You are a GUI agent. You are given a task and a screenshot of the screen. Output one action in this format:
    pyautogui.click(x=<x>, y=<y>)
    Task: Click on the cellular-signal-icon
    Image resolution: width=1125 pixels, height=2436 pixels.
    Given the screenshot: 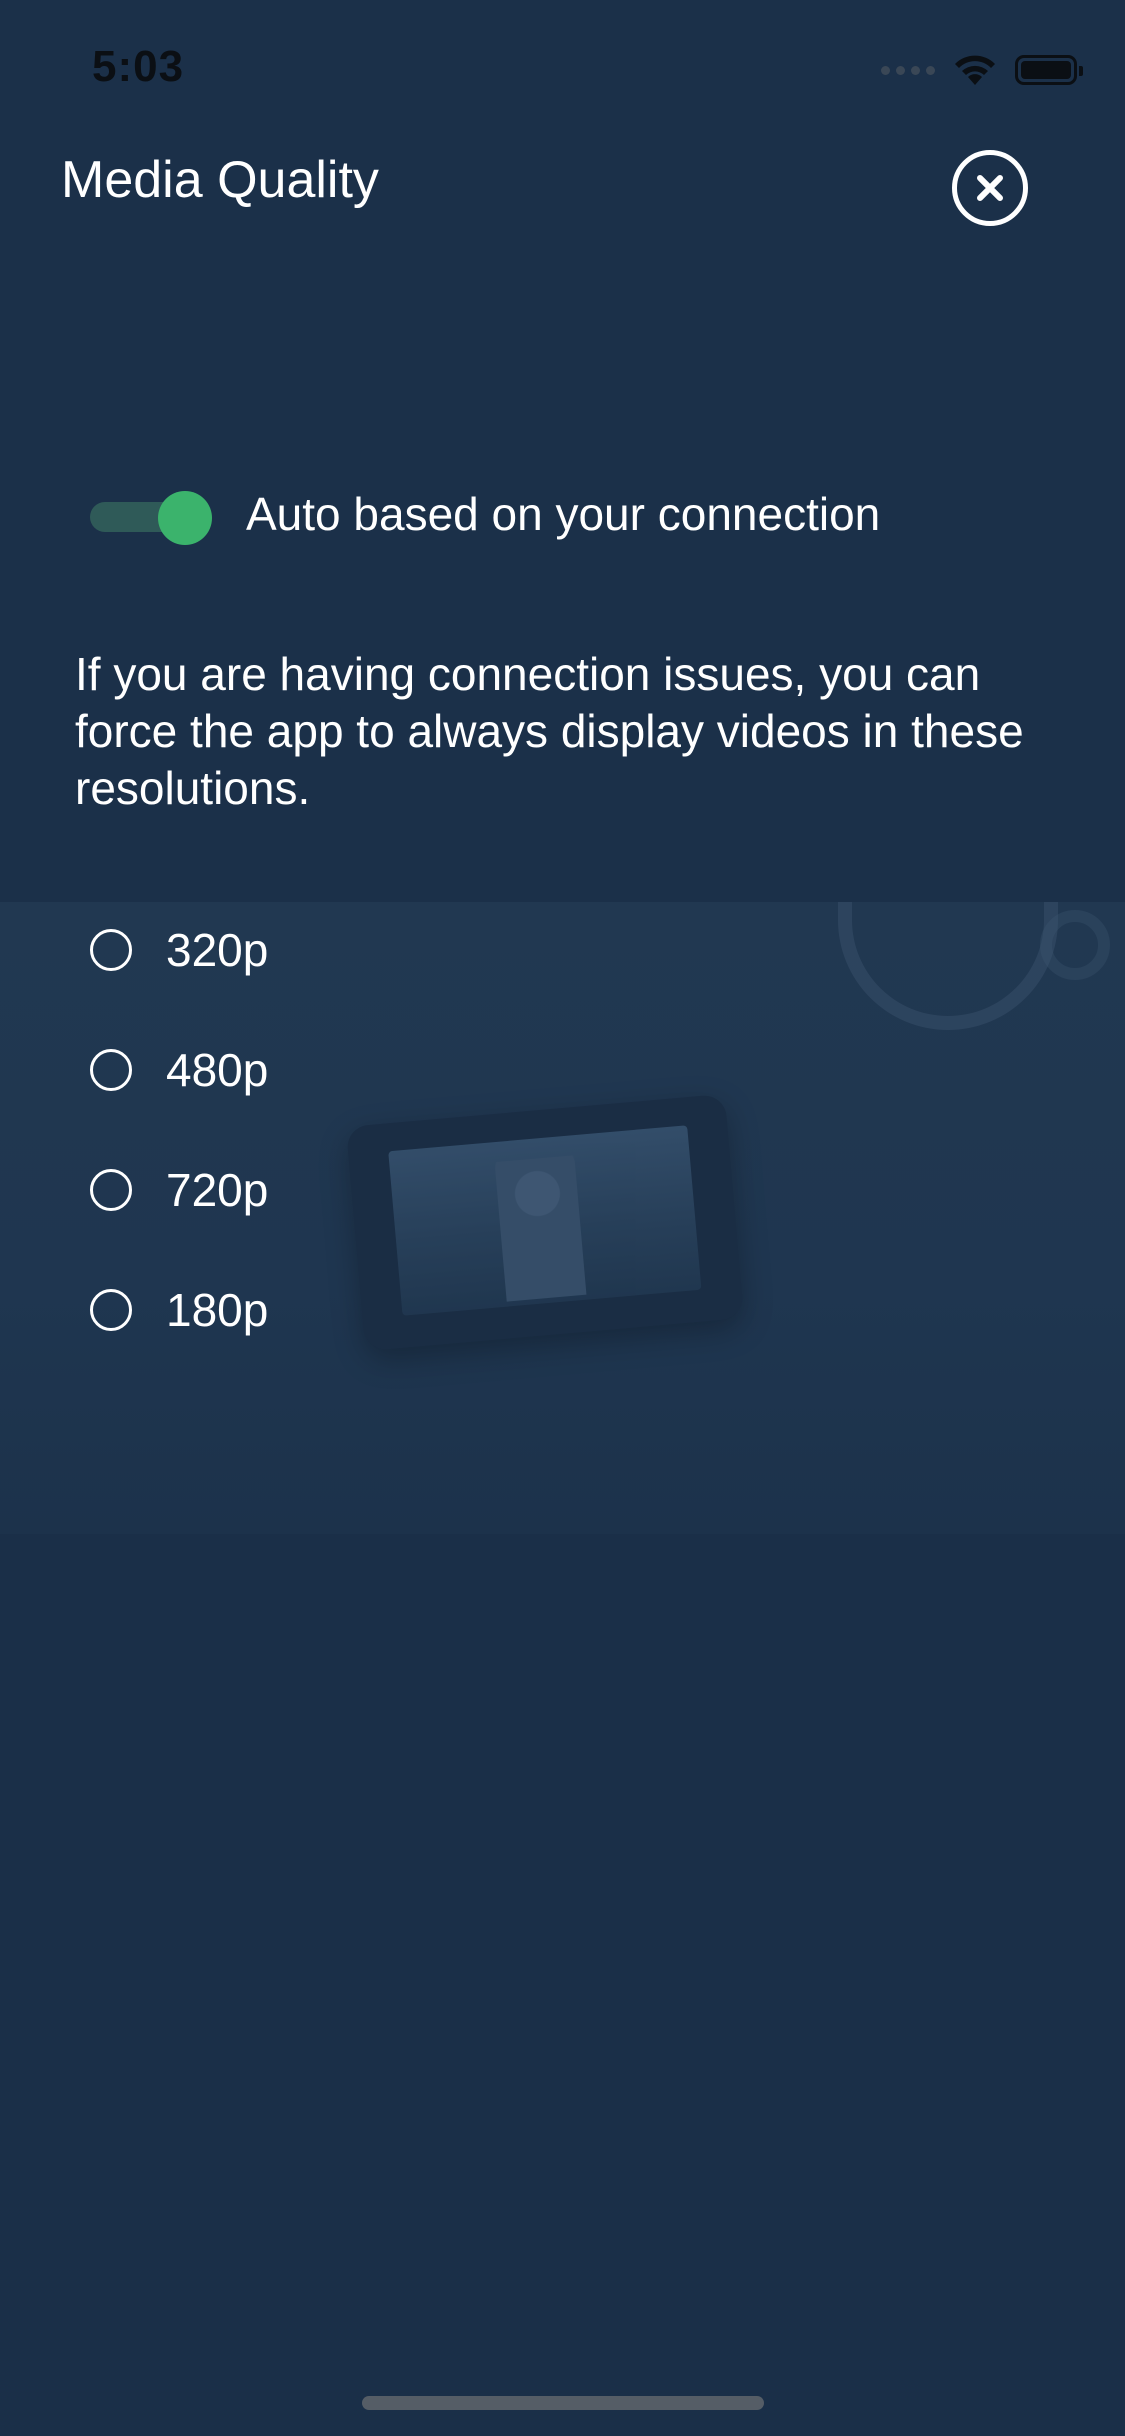 What is the action you would take?
    pyautogui.click(x=908, y=70)
    